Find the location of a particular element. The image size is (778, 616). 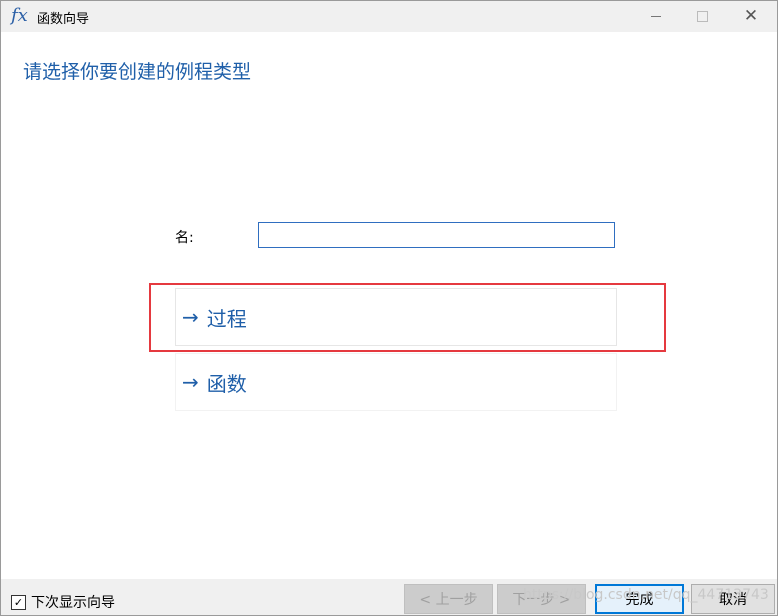

option-procedure: → 过程 is located at coordinates (396, 317).